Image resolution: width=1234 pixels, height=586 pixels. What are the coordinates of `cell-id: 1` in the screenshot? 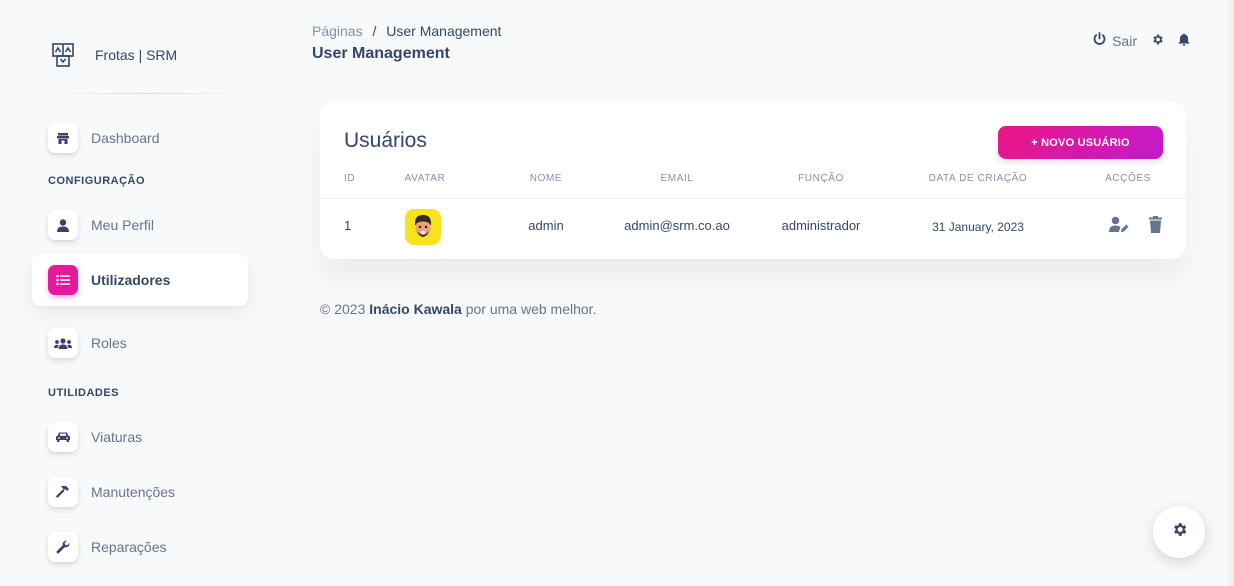 It's located at (348, 225).